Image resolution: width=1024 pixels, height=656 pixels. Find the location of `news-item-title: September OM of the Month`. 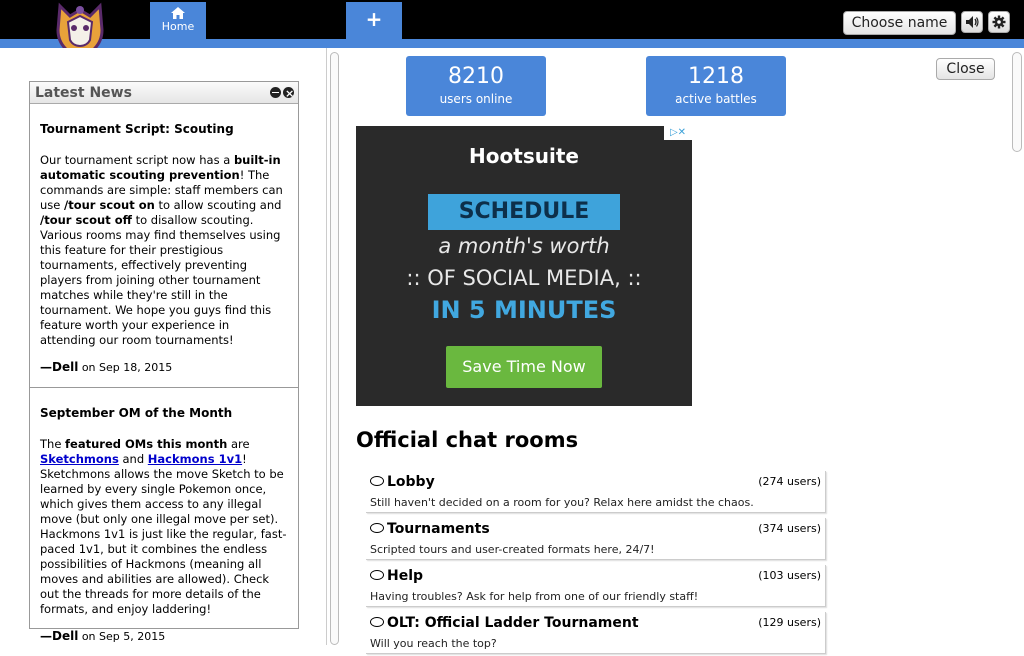

news-item-title: September OM of the Month is located at coordinates (136, 413).